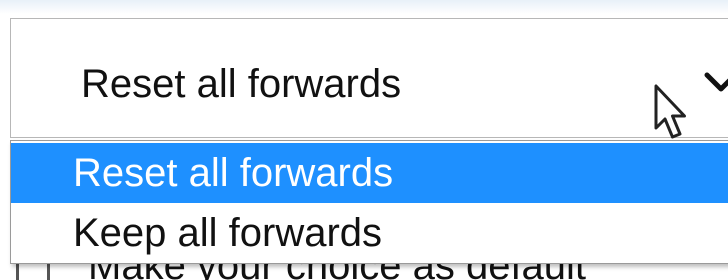 This screenshot has height=280, width=728. What do you see at coordinates (670, 111) in the screenshot?
I see `mouse-pointer-icon` at bounding box center [670, 111].